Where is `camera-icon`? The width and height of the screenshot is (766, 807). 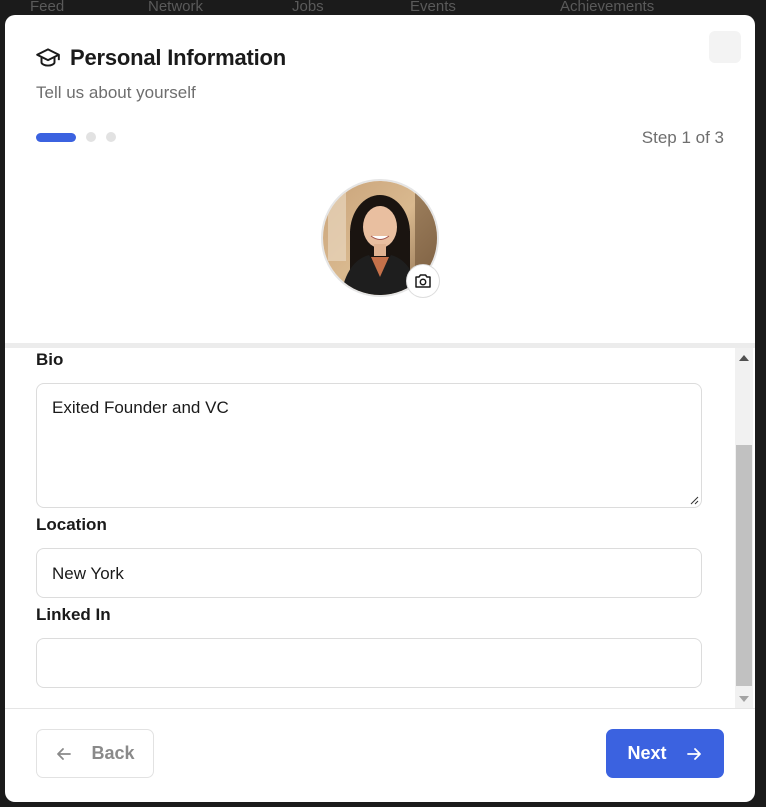
camera-icon is located at coordinates (423, 281).